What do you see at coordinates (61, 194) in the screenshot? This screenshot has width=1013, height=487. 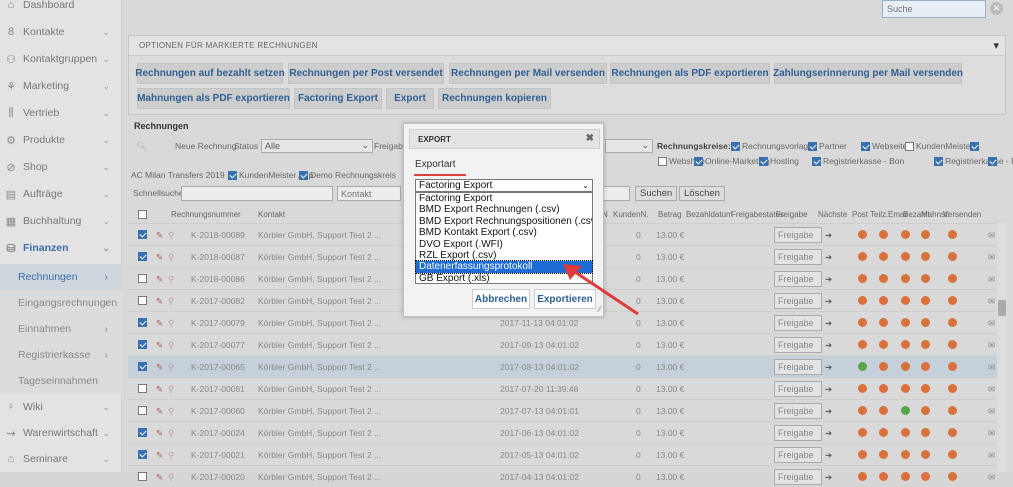 I see `sidebar-item-aufträge: ▤ Aufträge ⌄` at bounding box center [61, 194].